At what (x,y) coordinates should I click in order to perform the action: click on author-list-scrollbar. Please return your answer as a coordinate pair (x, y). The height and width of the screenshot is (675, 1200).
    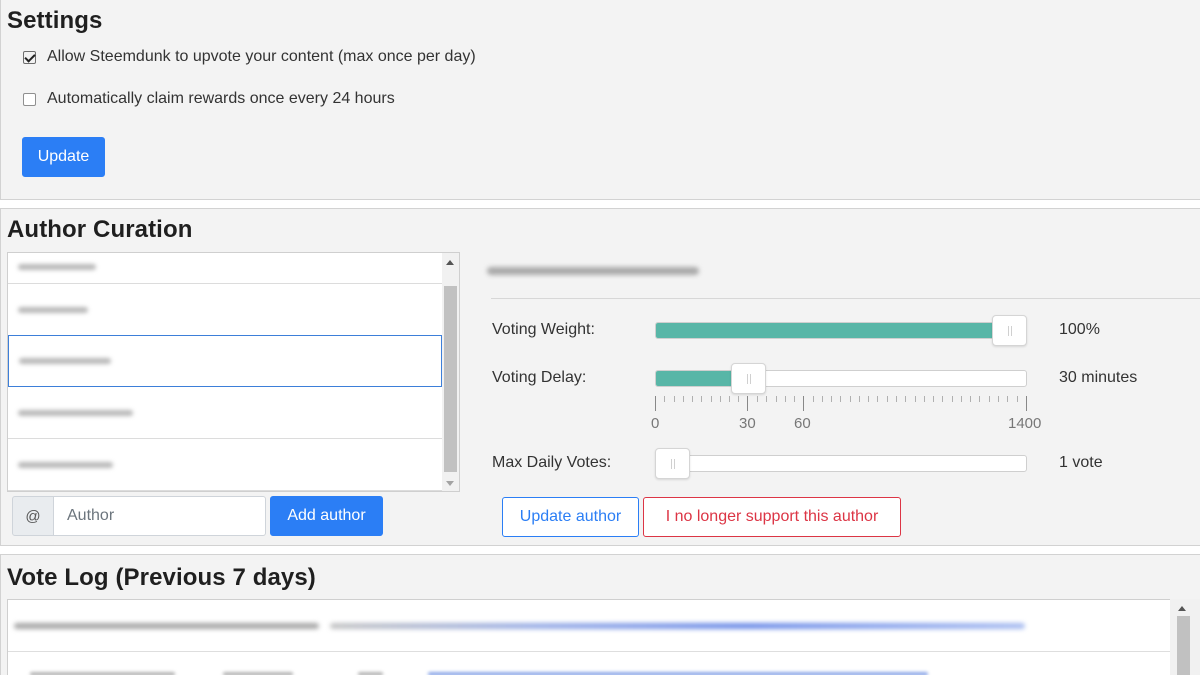
    Looking at the image, I should click on (450, 372).